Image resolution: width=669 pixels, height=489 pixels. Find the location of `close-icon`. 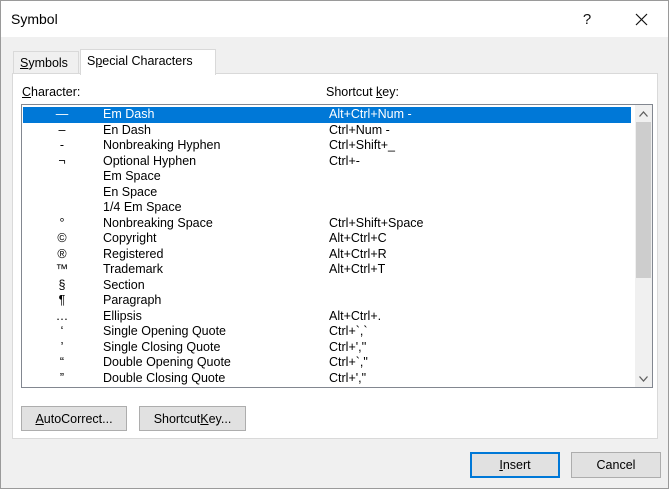

close-icon is located at coordinates (641, 19).